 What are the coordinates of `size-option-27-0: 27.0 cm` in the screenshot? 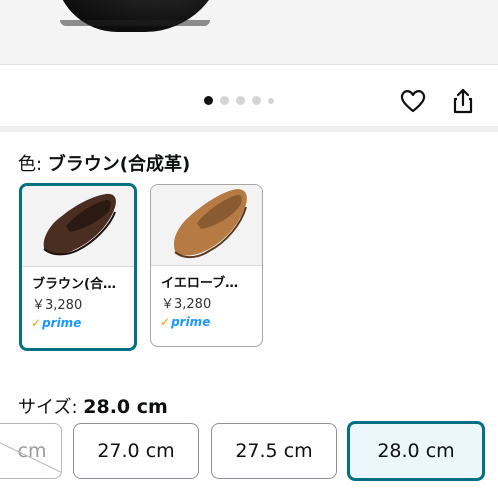 It's located at (136, 451).